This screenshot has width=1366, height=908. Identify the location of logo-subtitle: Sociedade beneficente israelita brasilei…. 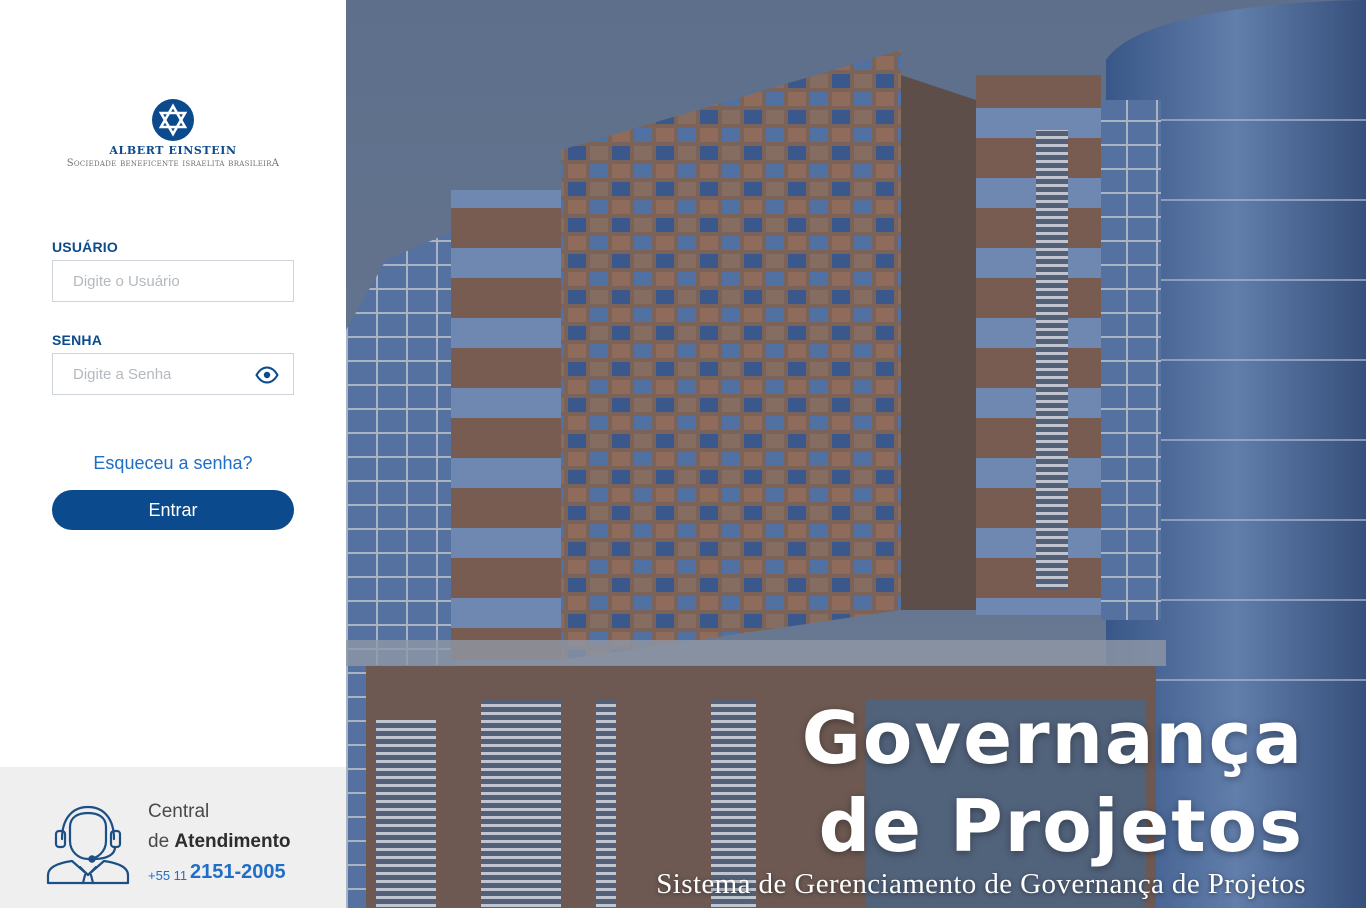
(173, 163).